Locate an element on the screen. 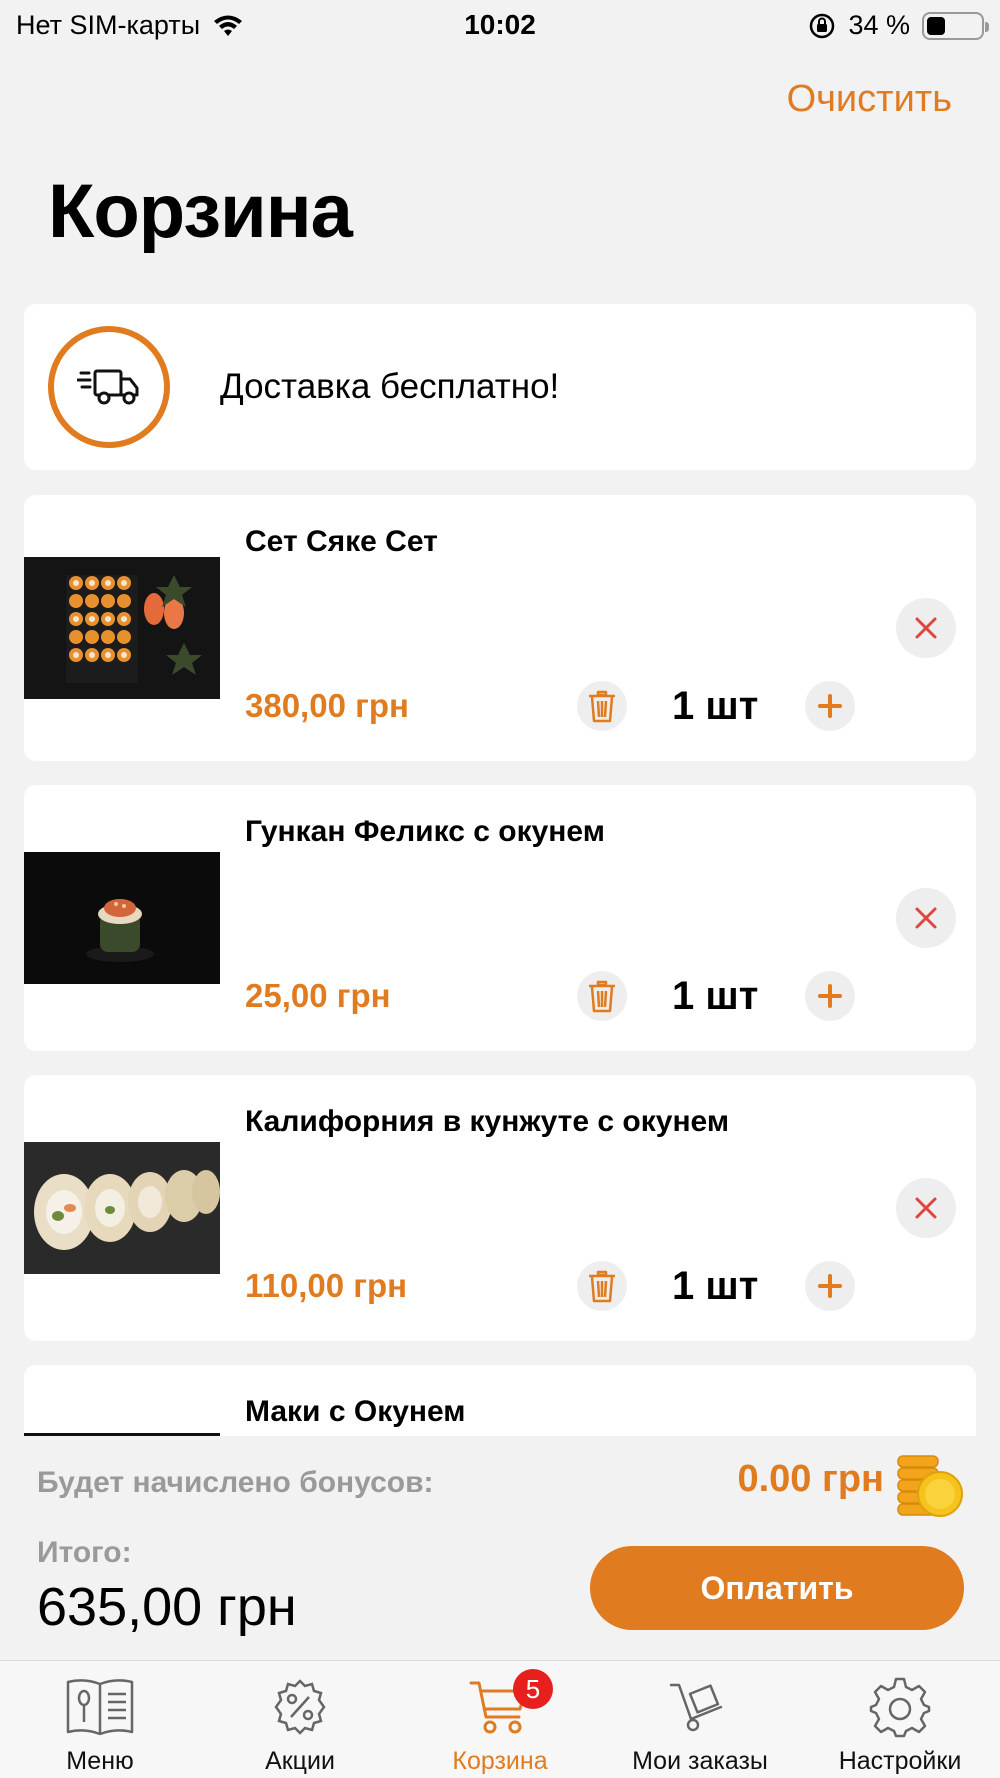 Image resolution: width=1000 pixels, height=1778 pixels. gear-icon is located at coordinates (900, 1707).